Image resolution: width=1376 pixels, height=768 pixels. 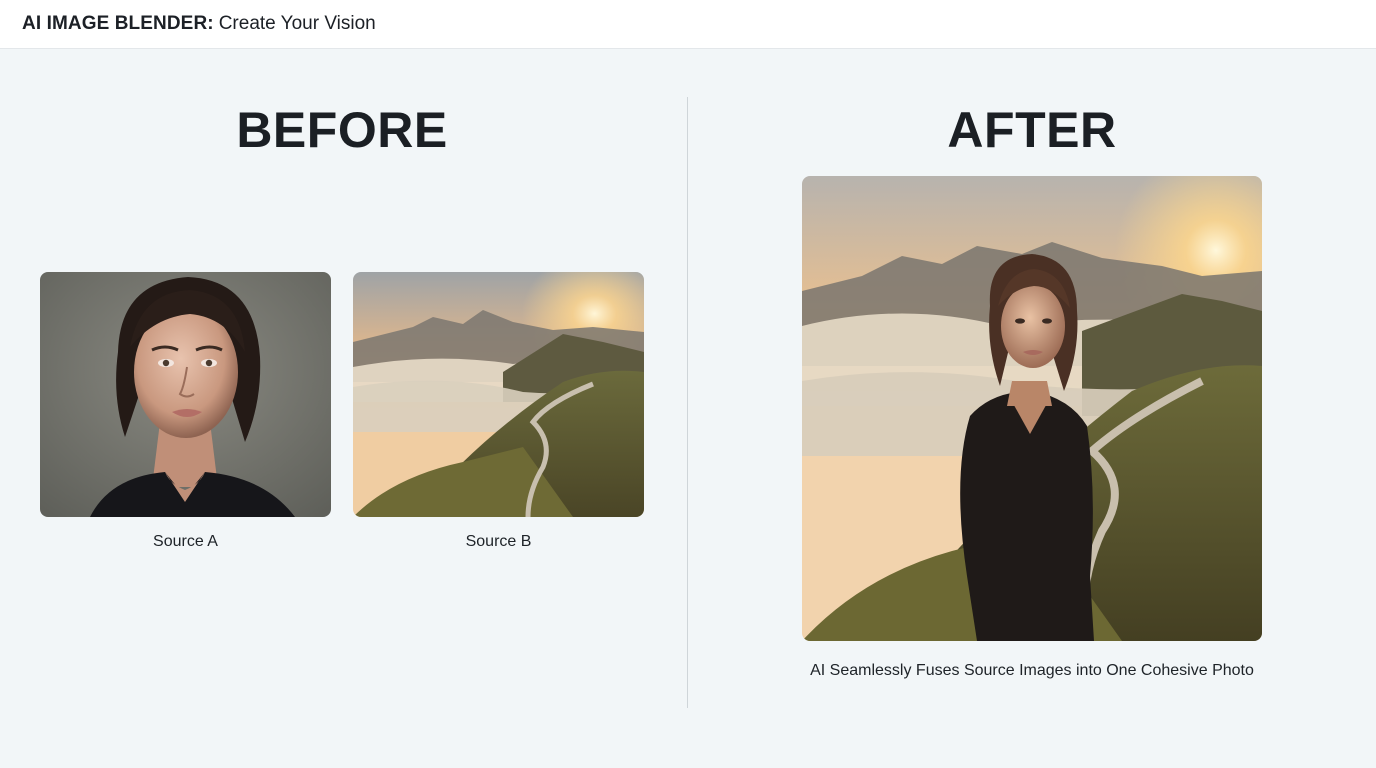 I want to click on after-heading: AFTER, so click(x=1032, y=130).